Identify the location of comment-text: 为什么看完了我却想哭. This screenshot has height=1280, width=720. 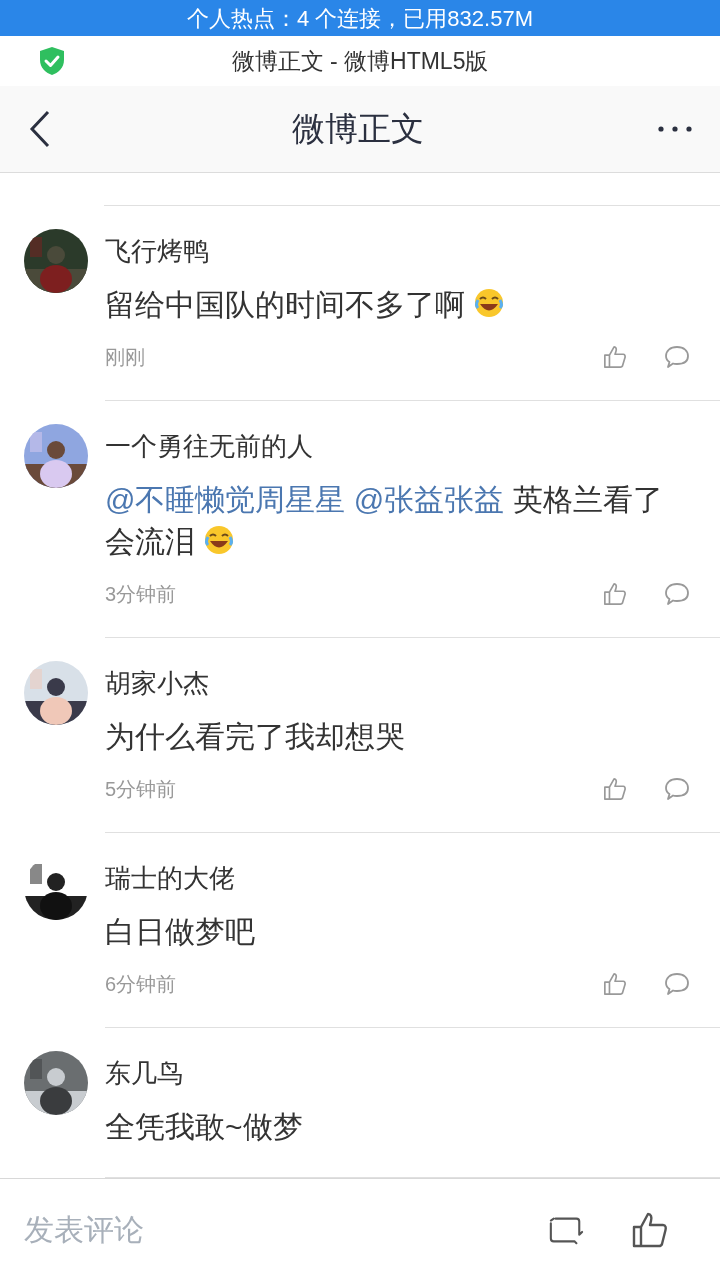
(255, 737).